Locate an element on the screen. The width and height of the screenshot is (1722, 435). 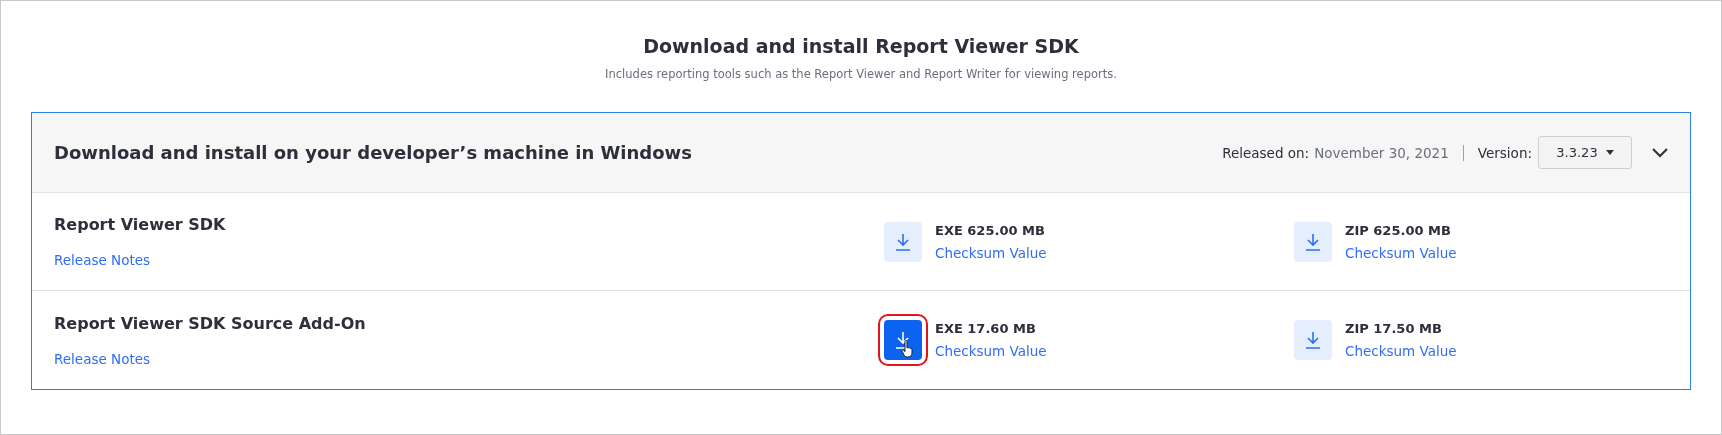
page-subtitle: Includes reporting tools such as the Report Viewer and Report Writer for viewing reports. is located at coordinates (861, 74).